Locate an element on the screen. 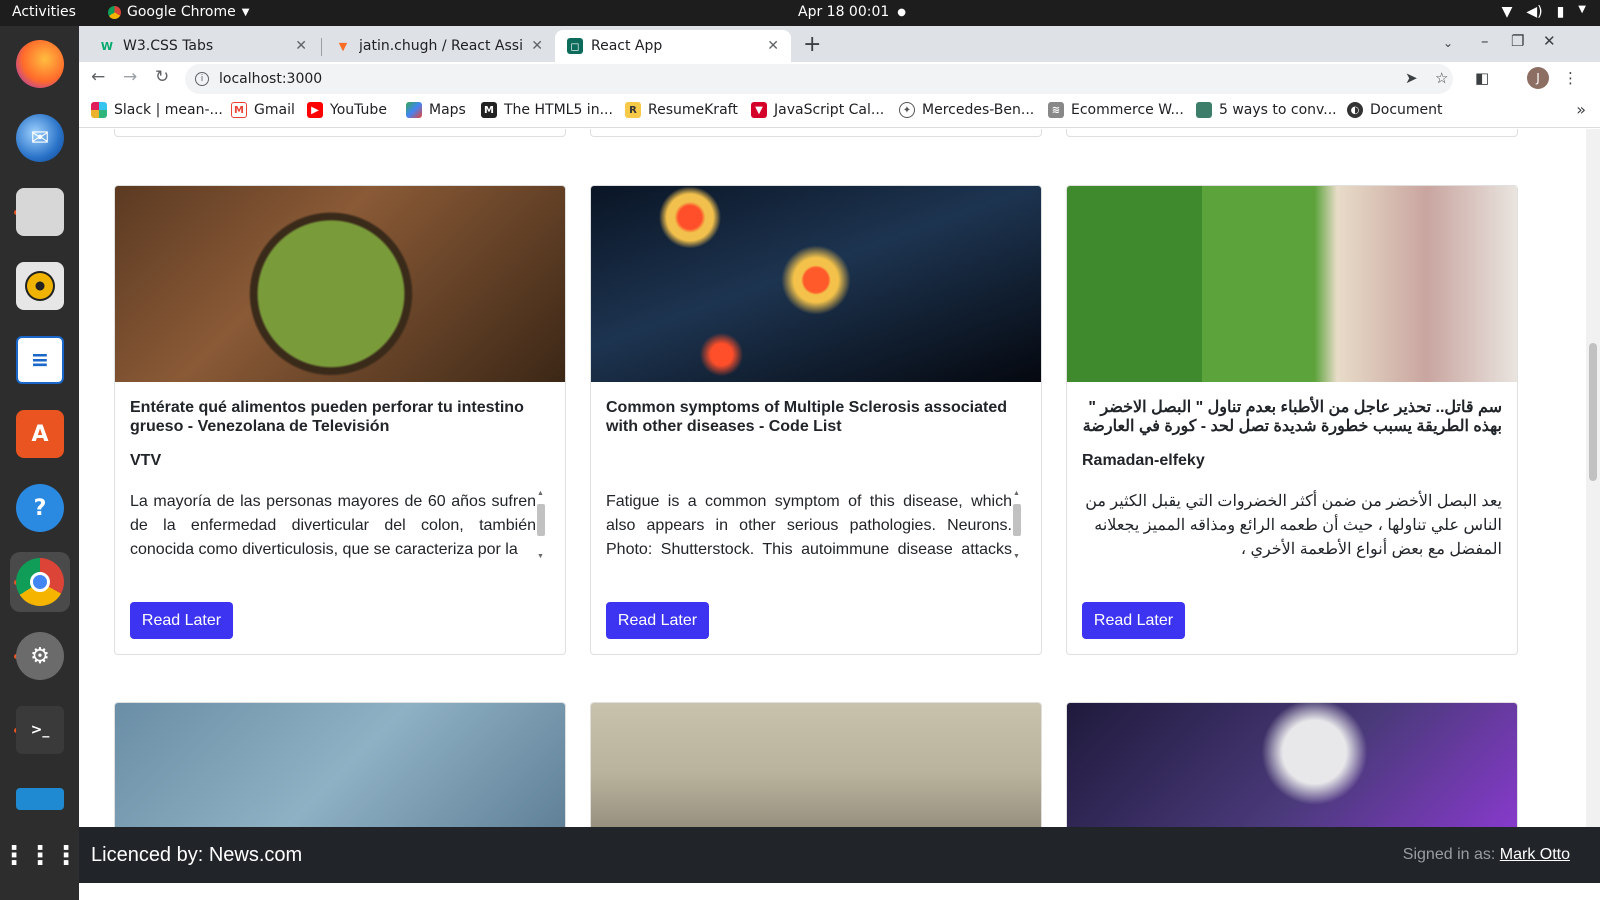  clock: Apr 18 00:01 ● is located at coordinates (852, 12).